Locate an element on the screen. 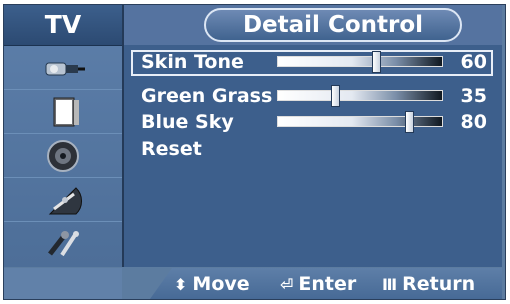  setting-row-green-grass: Green Grass 35 is located at coordinates (312, 97).